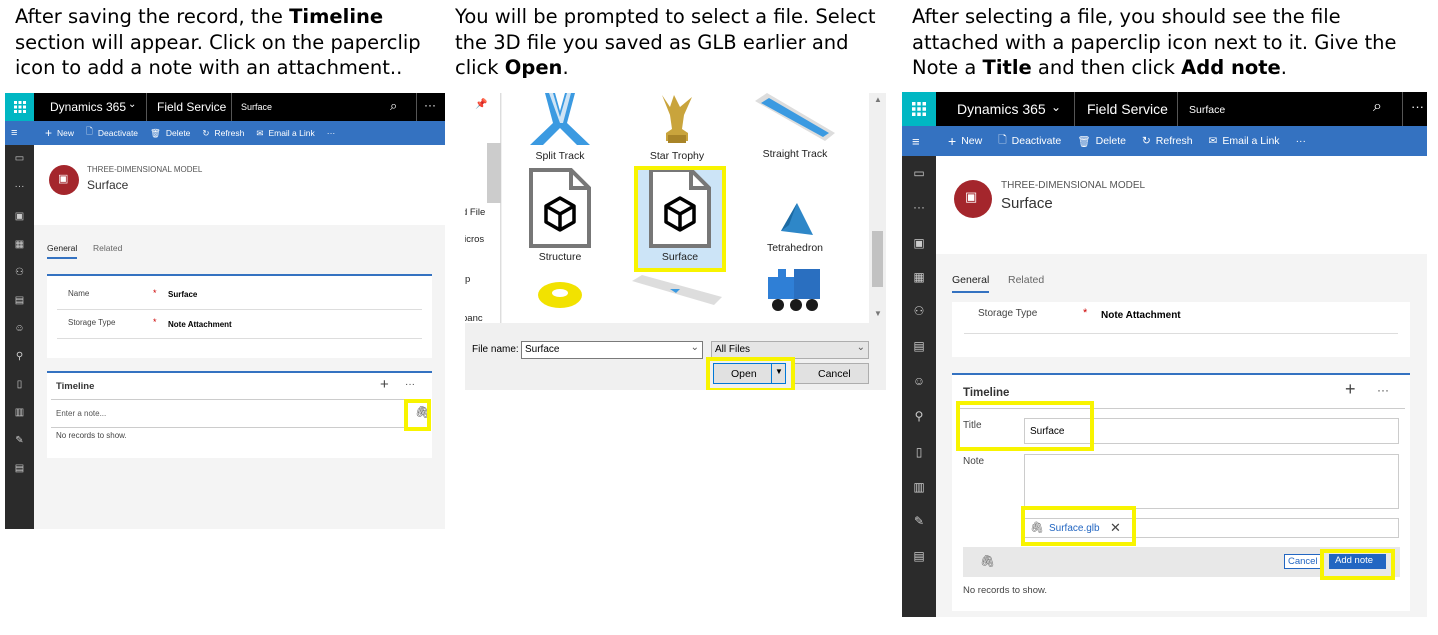 Image resolution: width=1438 pixels, height=635 pixels. What do you see at coordinates (878, 99) in the screenshot?
I see `scroll-up-icon: ▲` at bounding box center [878, 99].